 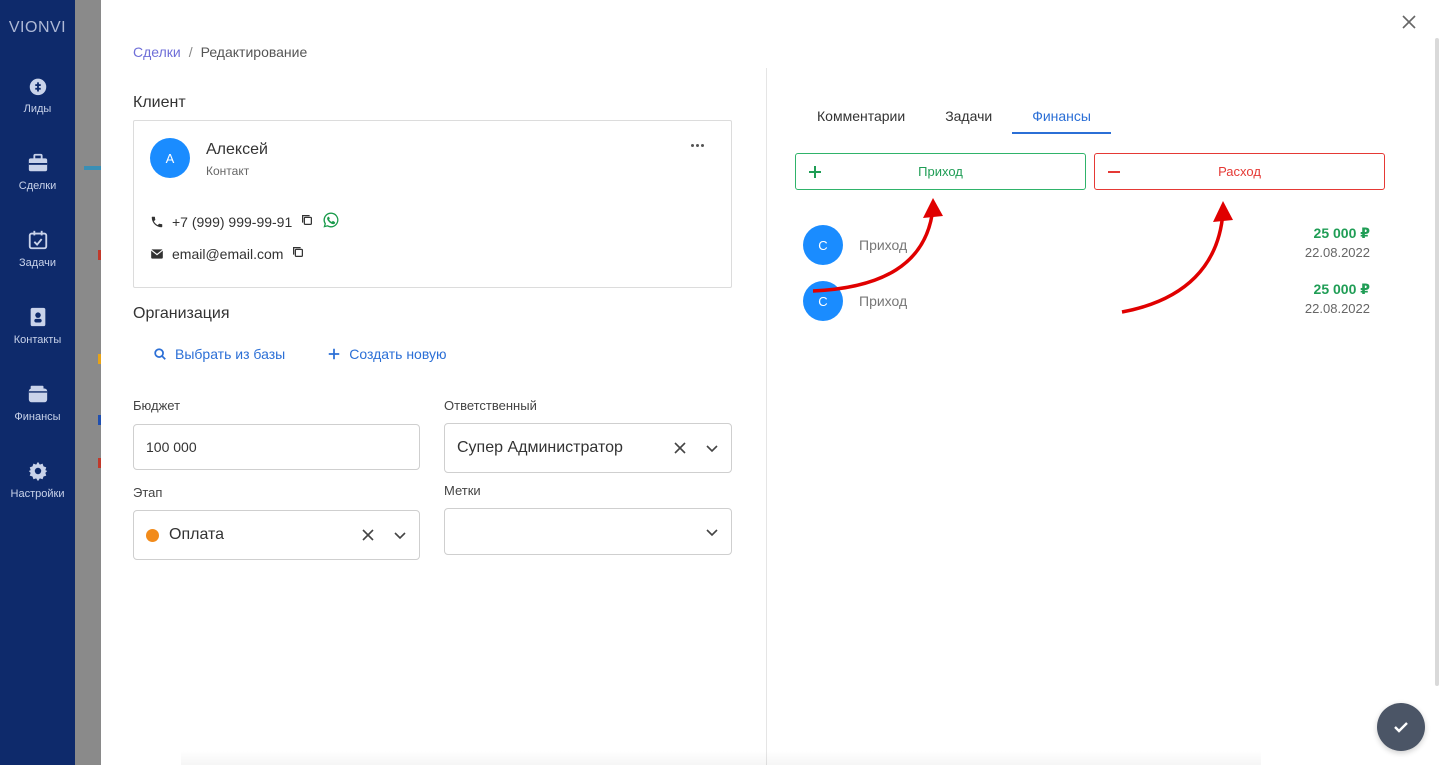 I want to click on sidebar-item-settings: Настройки, so click(x=37, y=479).